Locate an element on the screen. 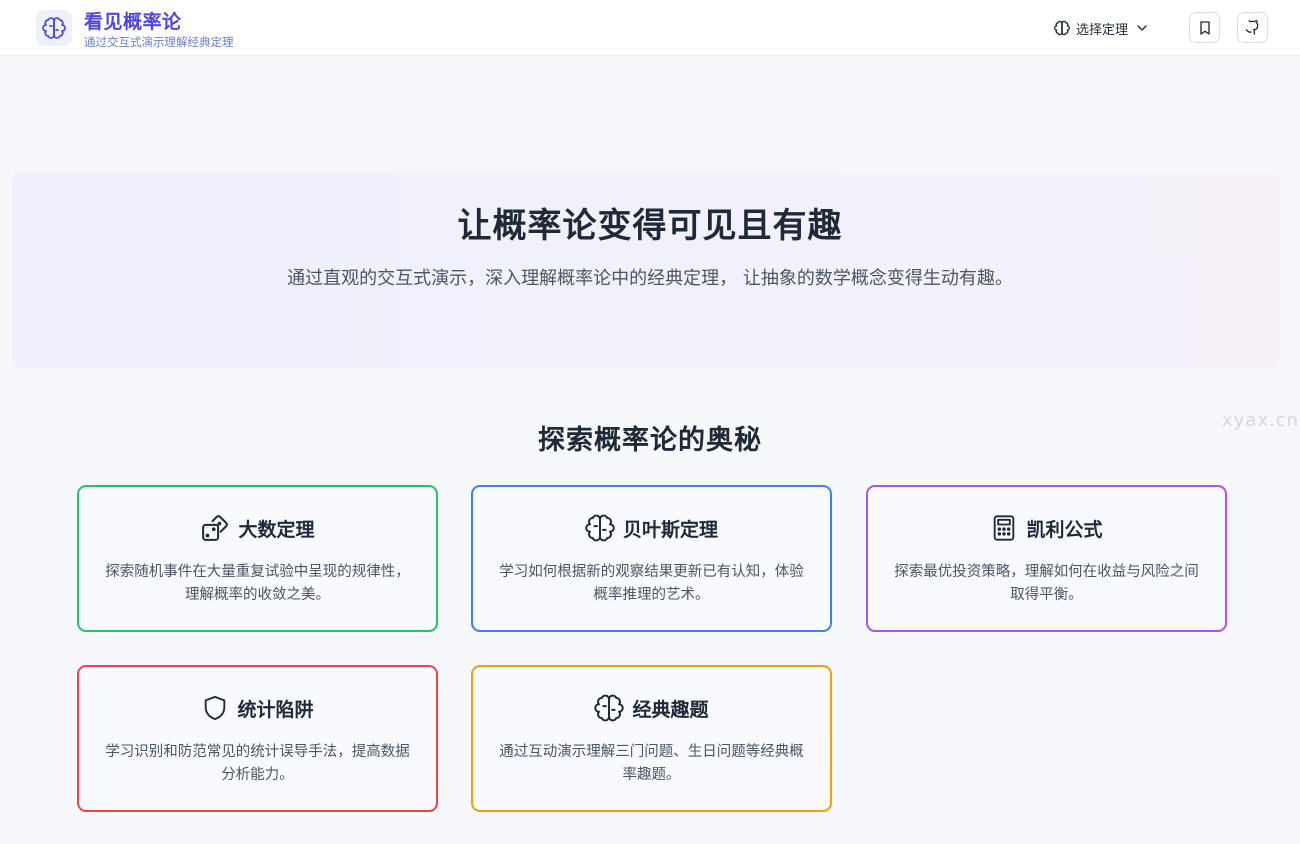 Image resolution: width=1300 pixels, height=844 pixels. bookmark-icon is located at coordinates (1204, 27).